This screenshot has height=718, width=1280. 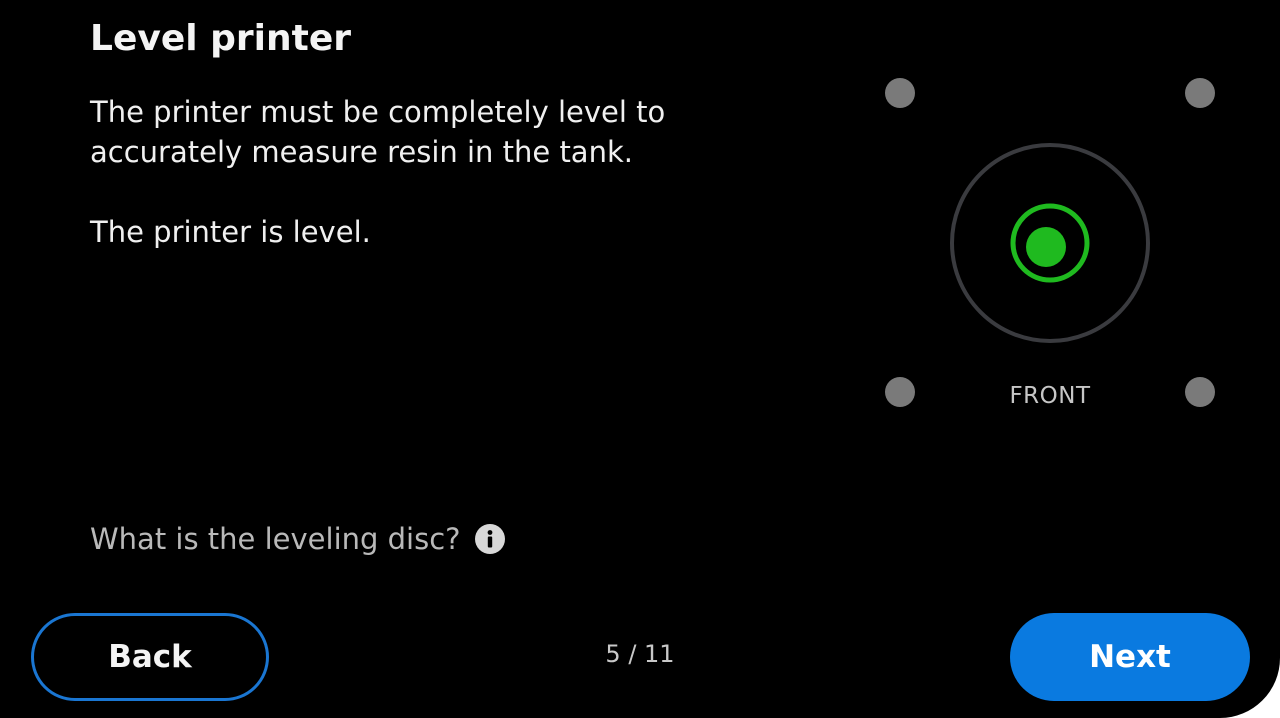 What do you see at coordinates (230, 232) in the screenshot?
I see `level-status: The printer is level.` at bounding box center [230, 232].